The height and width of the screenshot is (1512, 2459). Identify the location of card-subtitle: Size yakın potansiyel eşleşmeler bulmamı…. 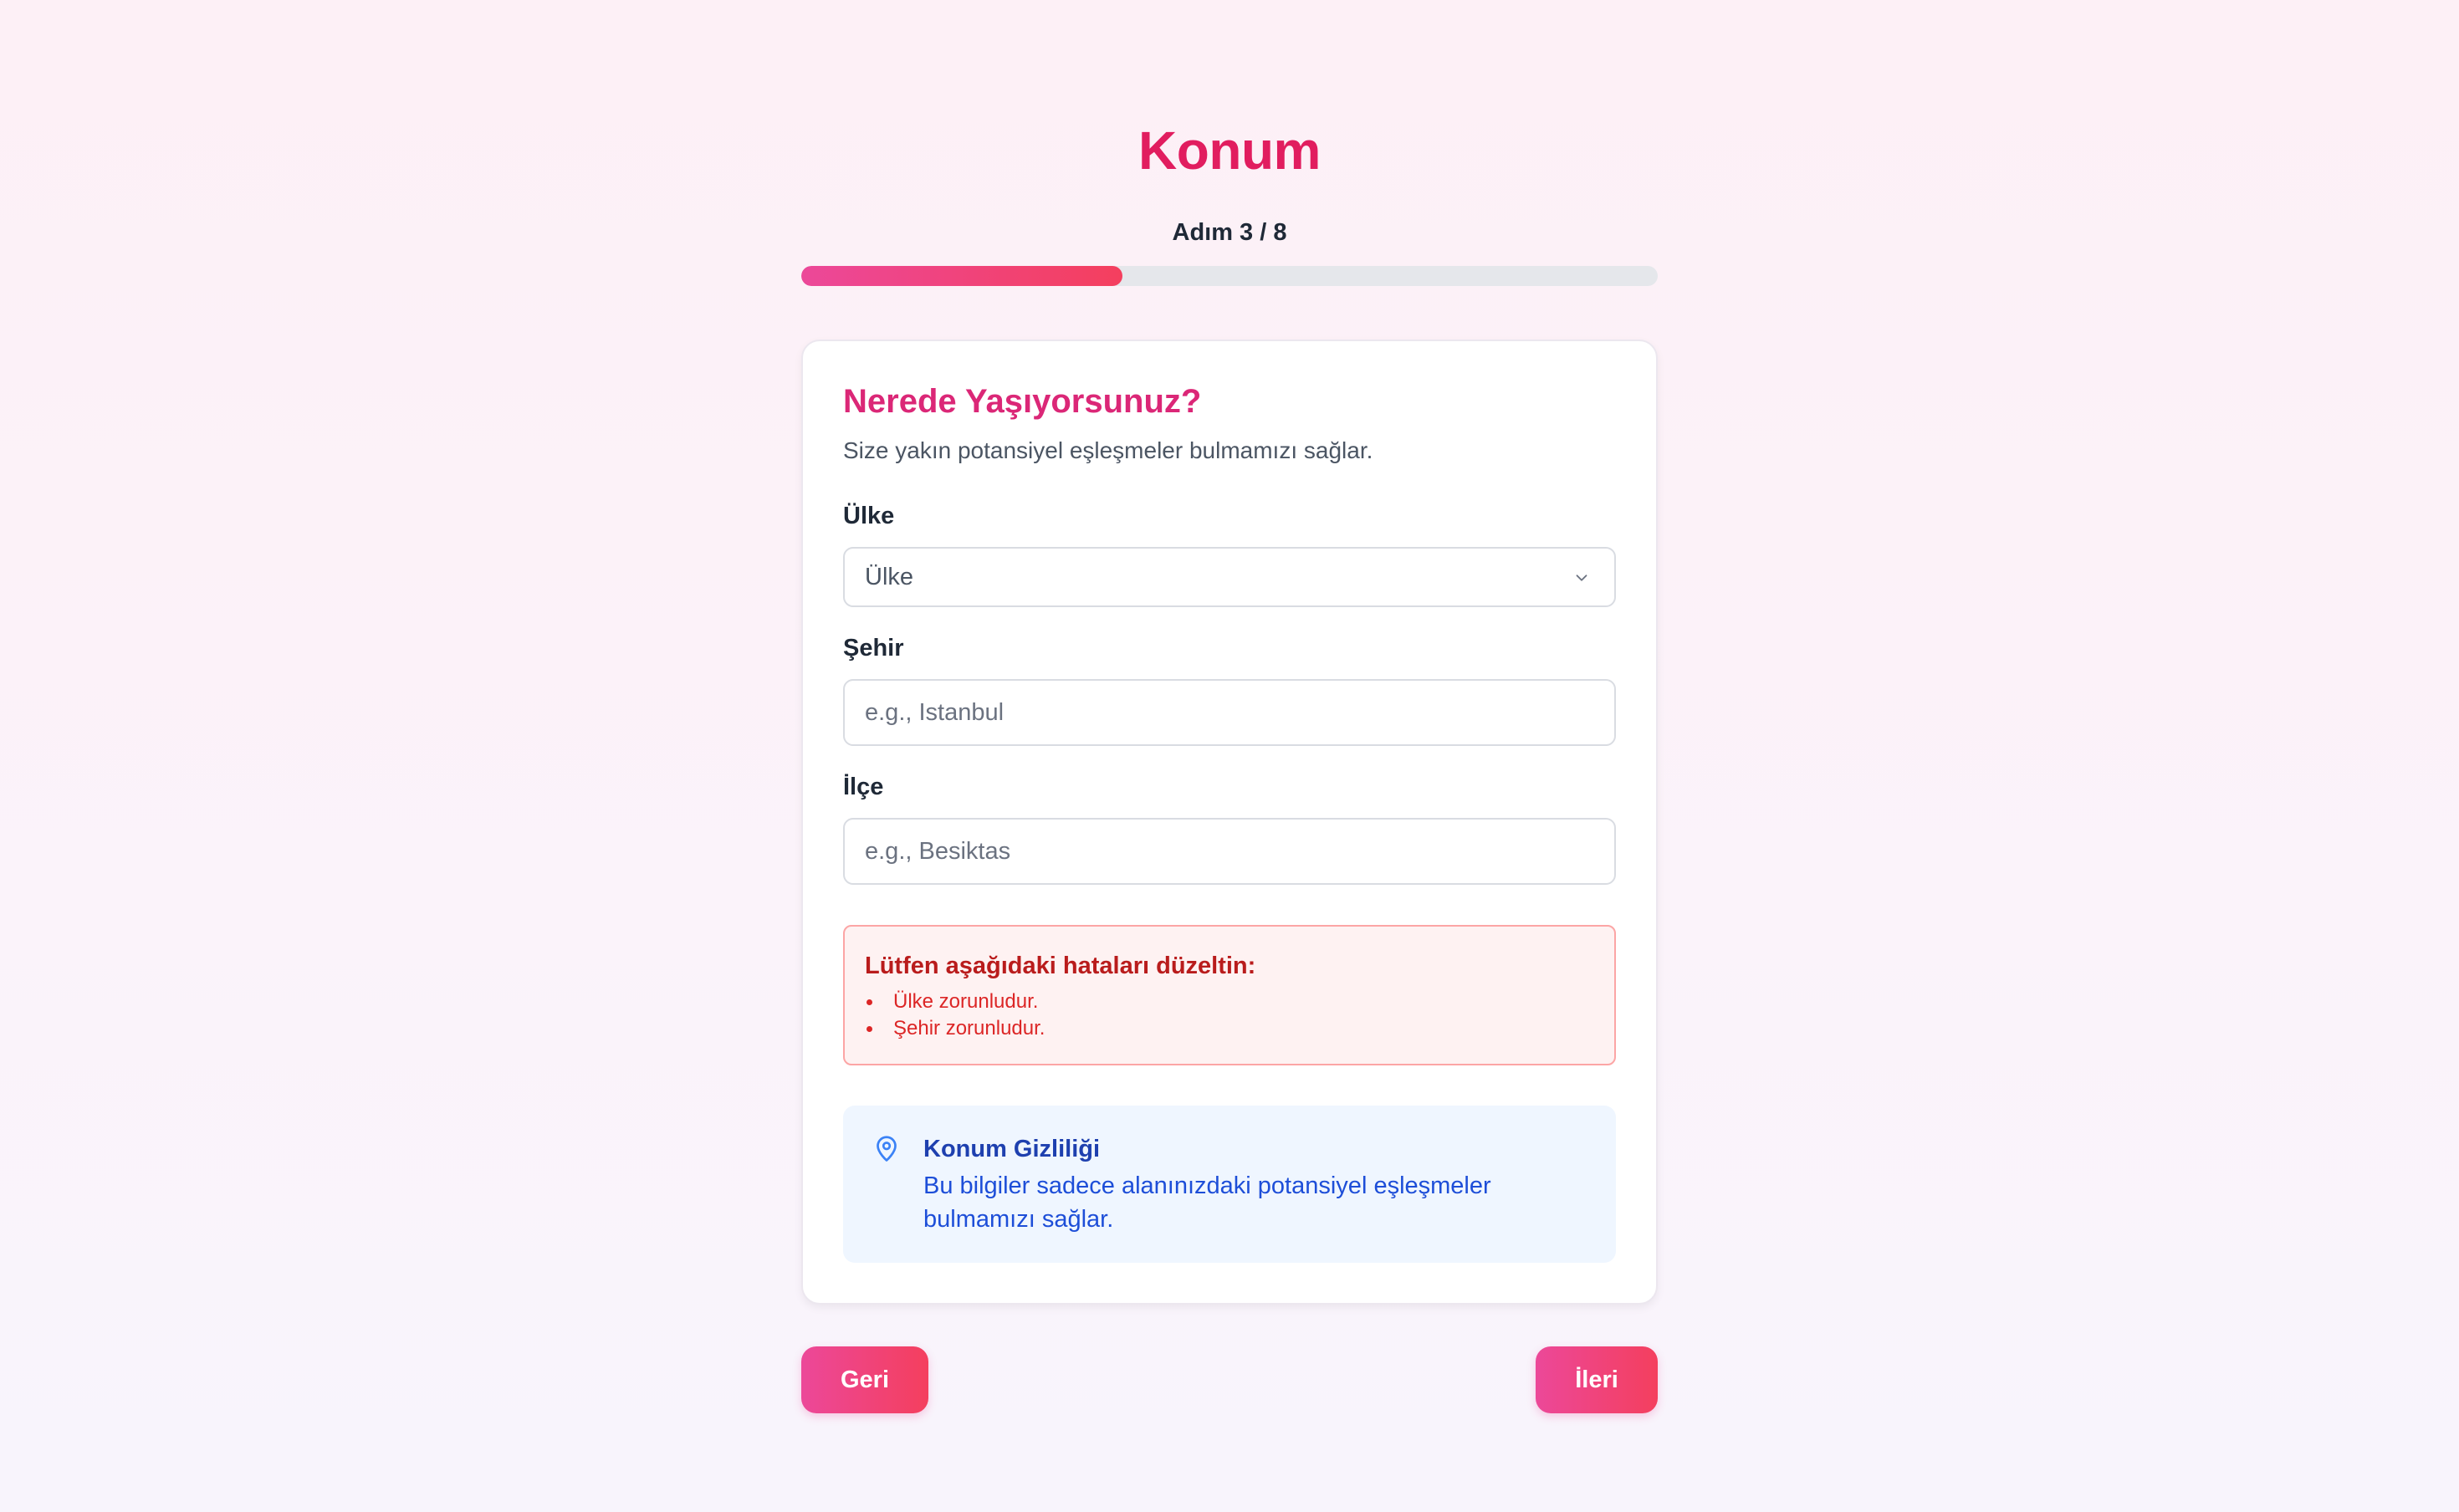
(1108, 450).